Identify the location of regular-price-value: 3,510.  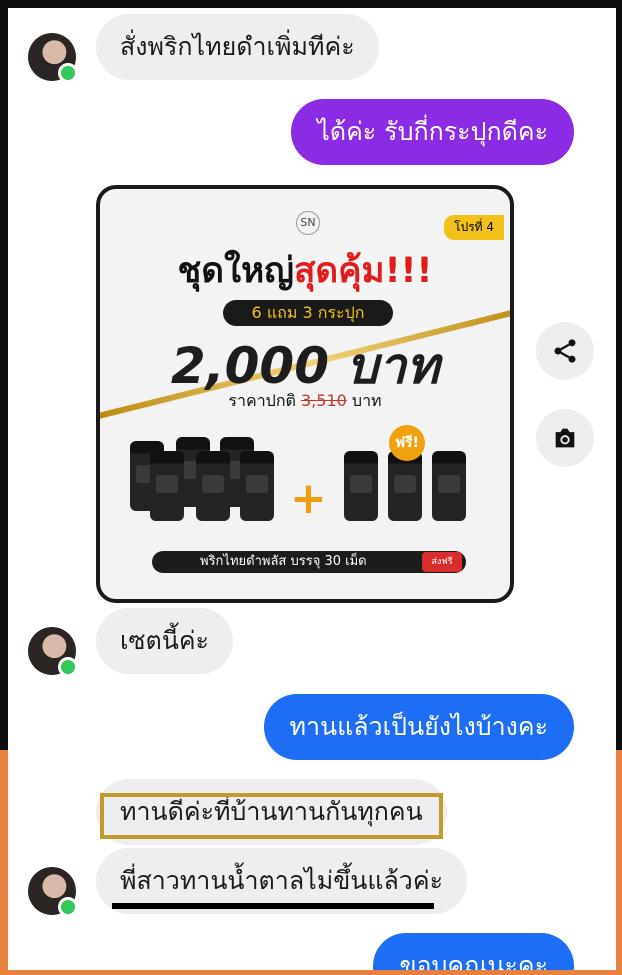
(324, 400).